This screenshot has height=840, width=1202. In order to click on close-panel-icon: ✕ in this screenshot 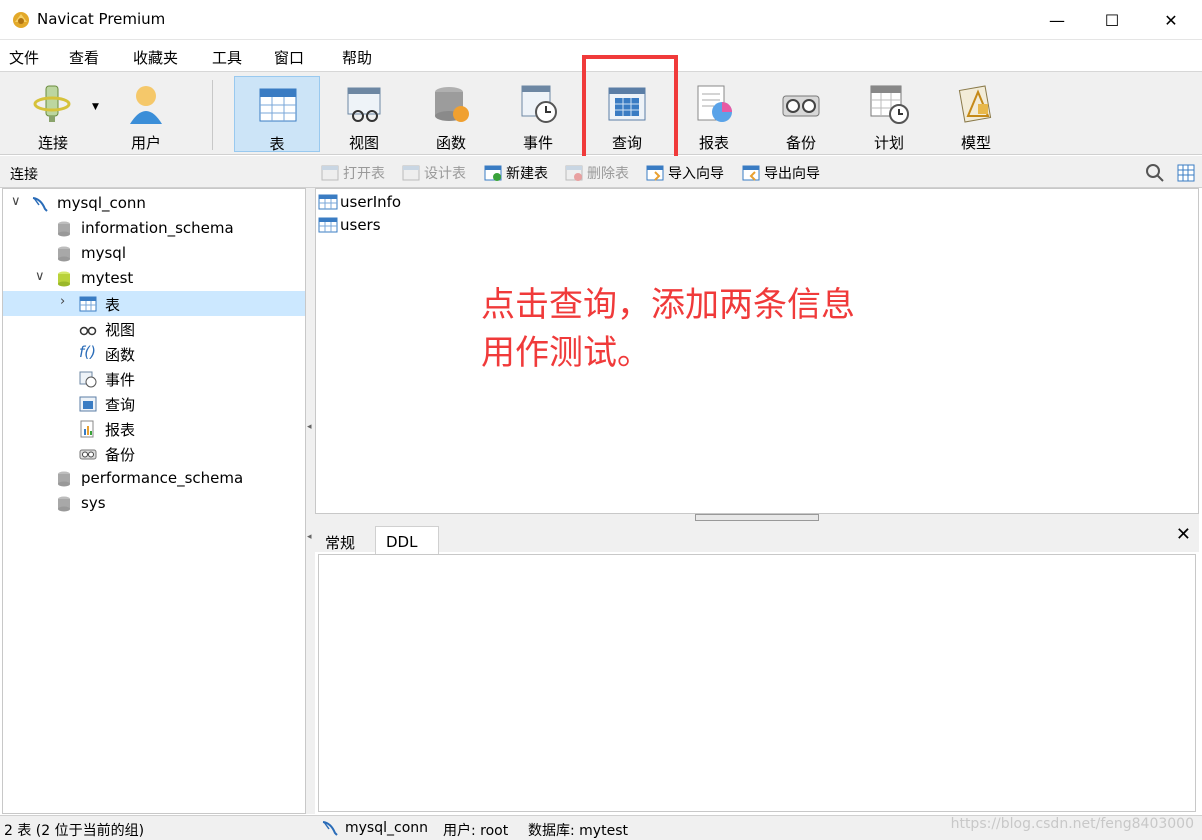, I will do `click(1183, 534)`.